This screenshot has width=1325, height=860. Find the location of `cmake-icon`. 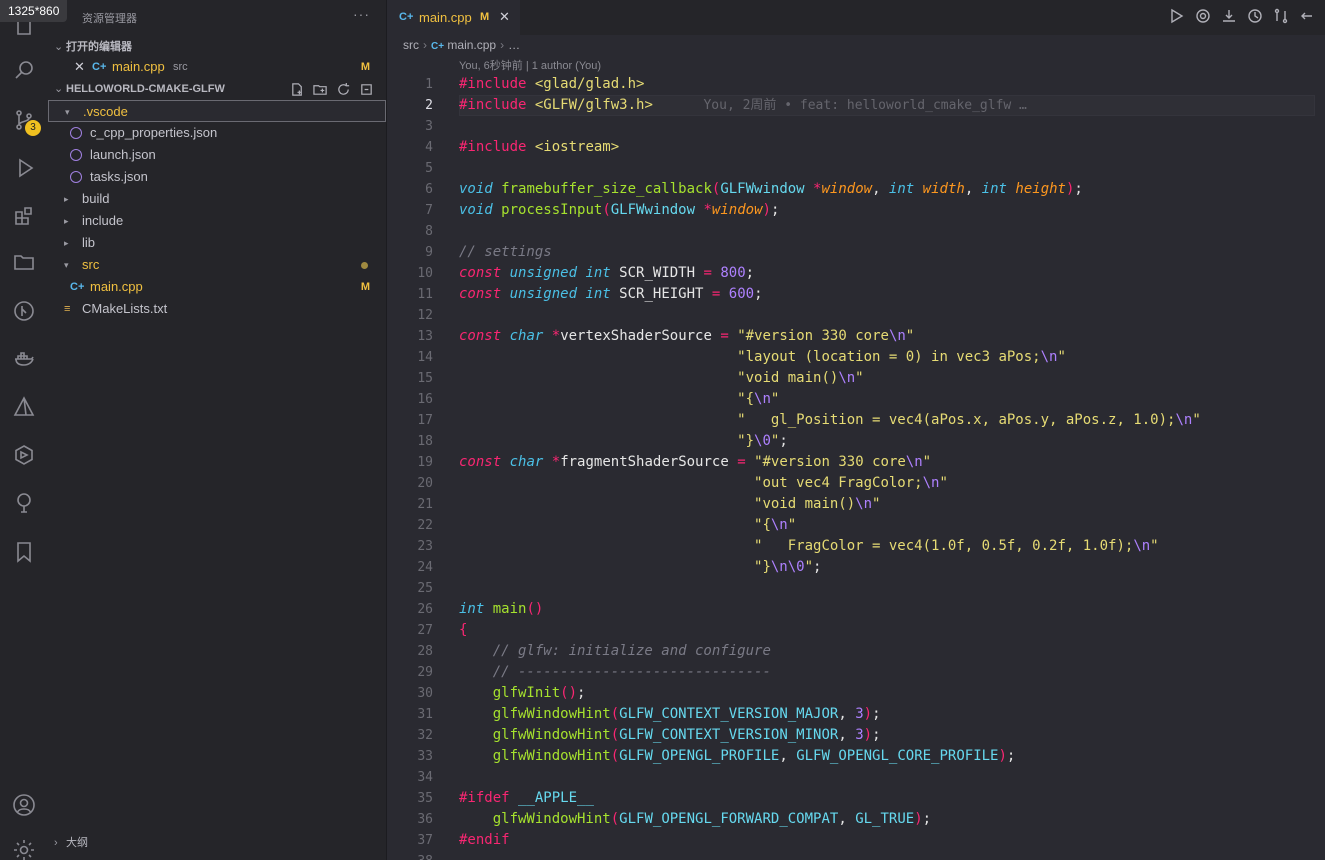

cmake-icon is located at coordinates (24, 407).